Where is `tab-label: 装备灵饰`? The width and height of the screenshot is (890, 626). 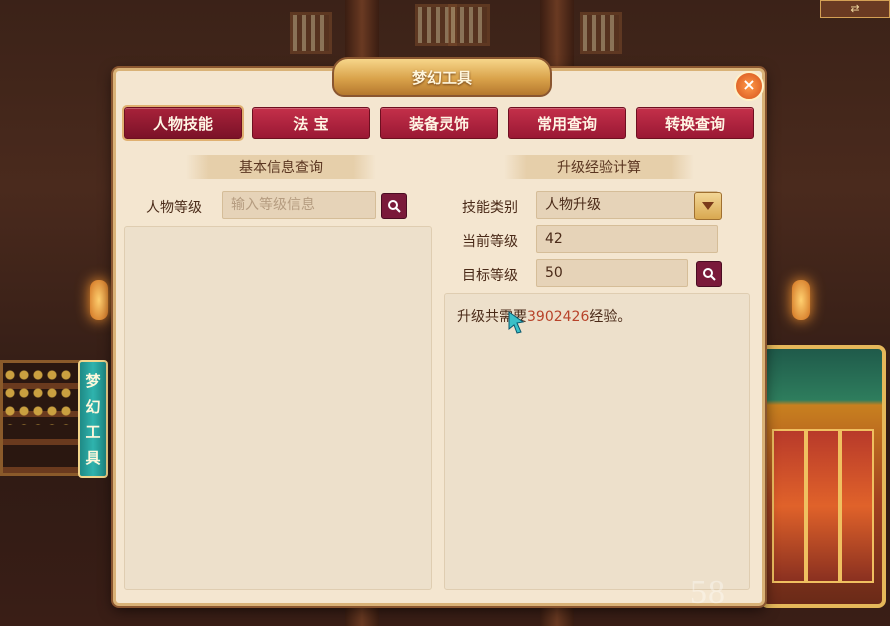 tab-label: 装备灵饰 is located at coordinates (438, 123).